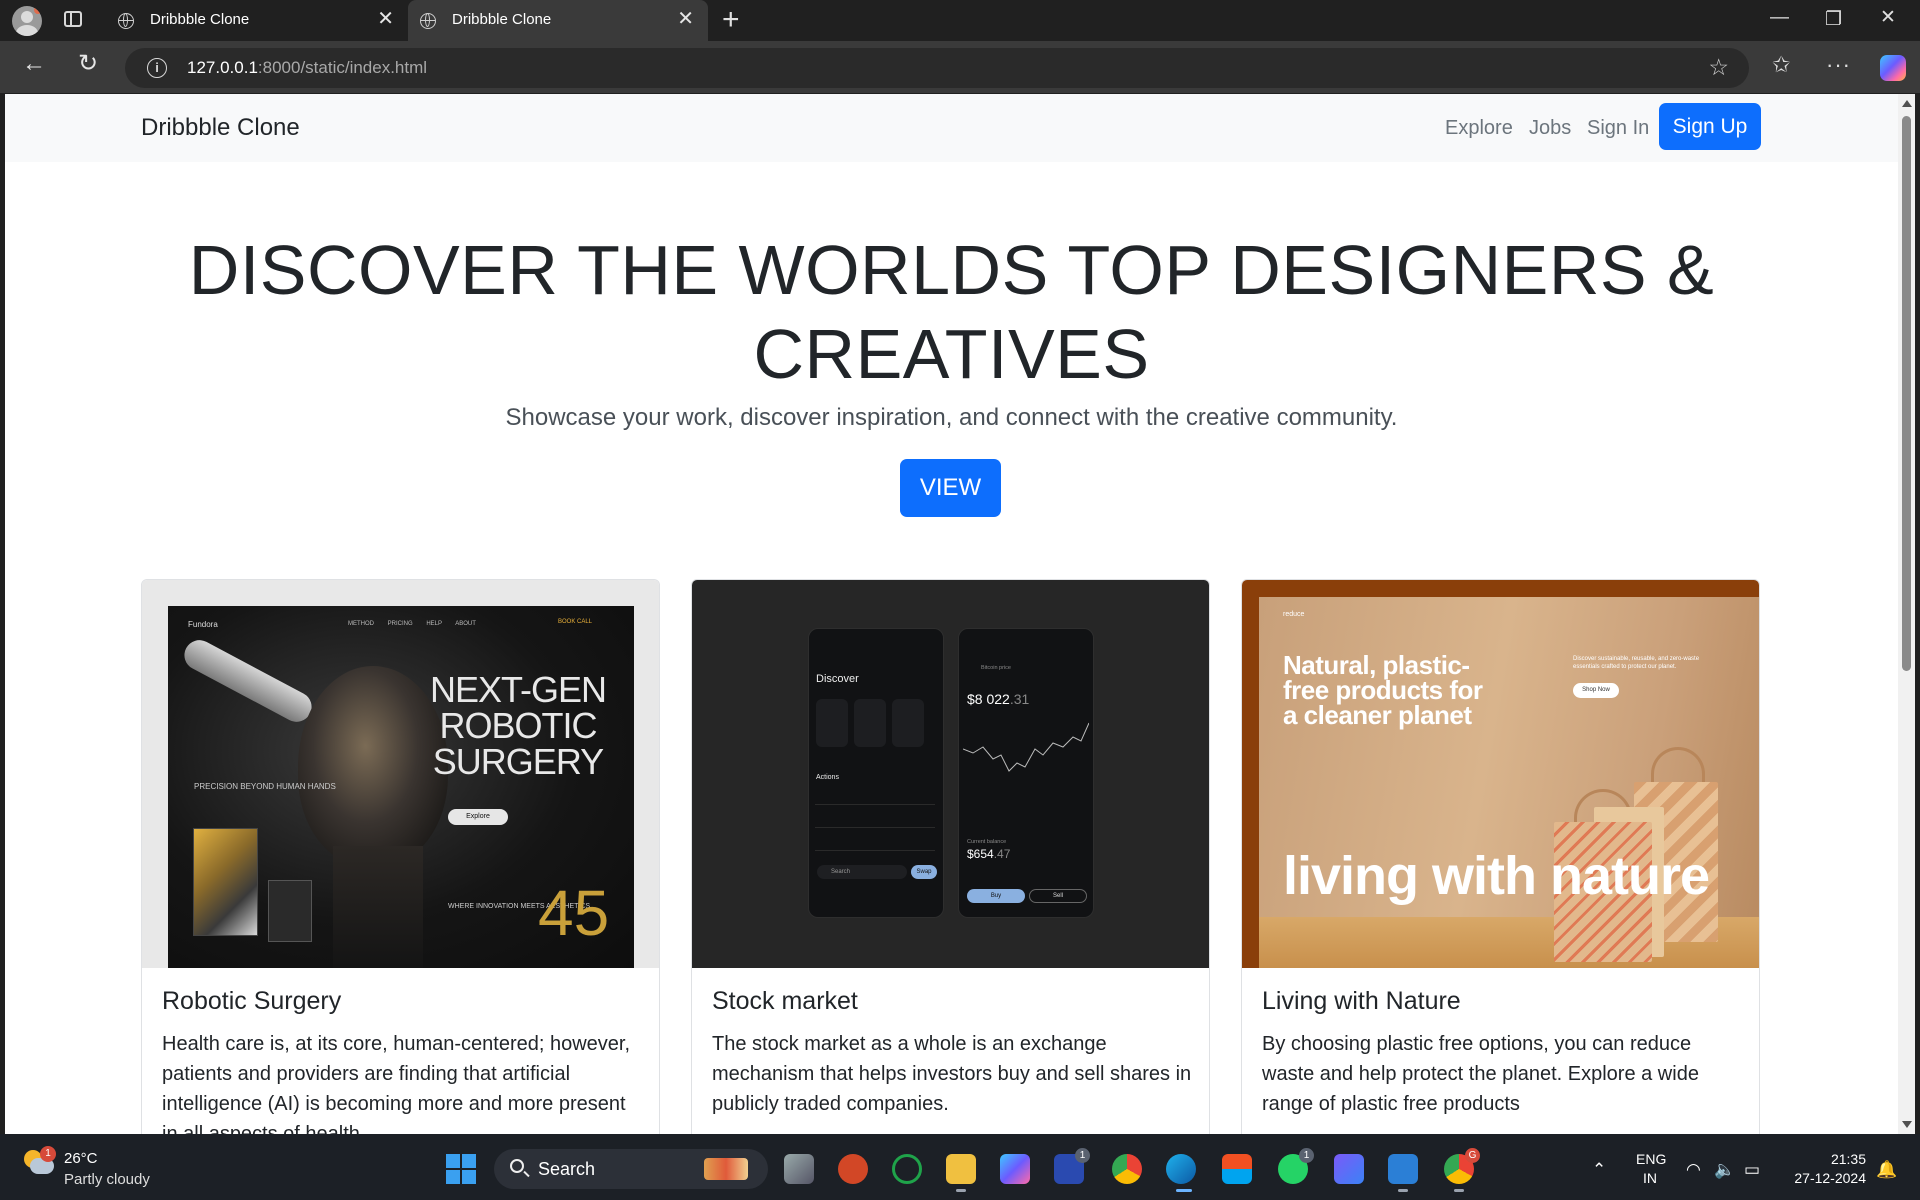 The height and width of the screenshot is (1200, 1920). What do you see at coordinates (517, 1166) in the screenshot?
I see `search-icon` at bounding box center [517, 1166].